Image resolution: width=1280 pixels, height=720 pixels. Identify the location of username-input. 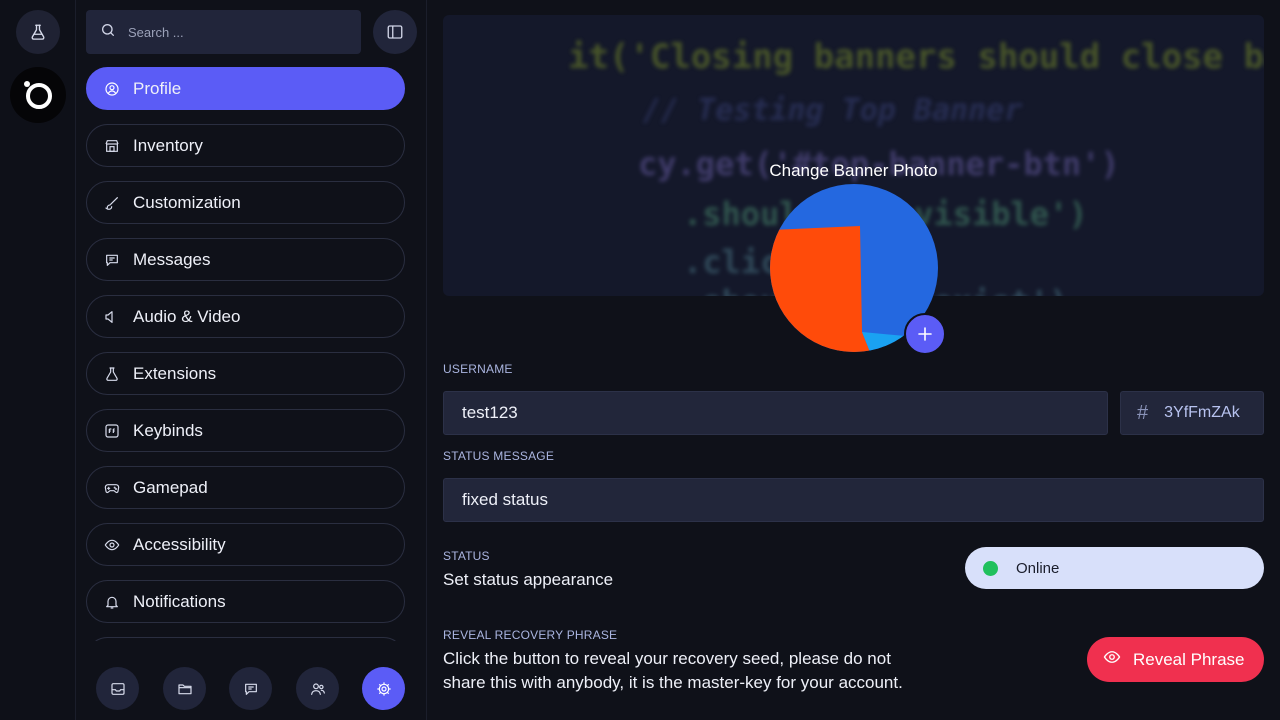
(784, 413).